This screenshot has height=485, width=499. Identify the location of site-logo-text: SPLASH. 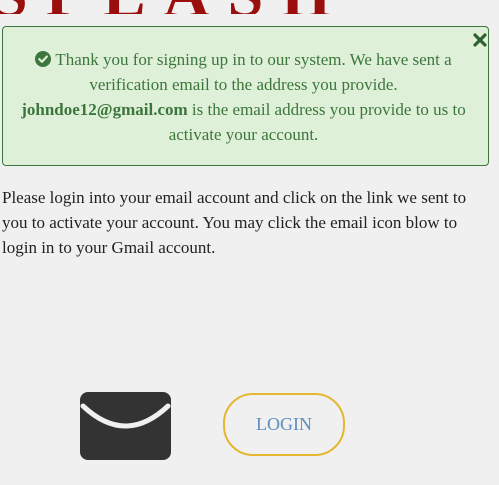
(174, 7).